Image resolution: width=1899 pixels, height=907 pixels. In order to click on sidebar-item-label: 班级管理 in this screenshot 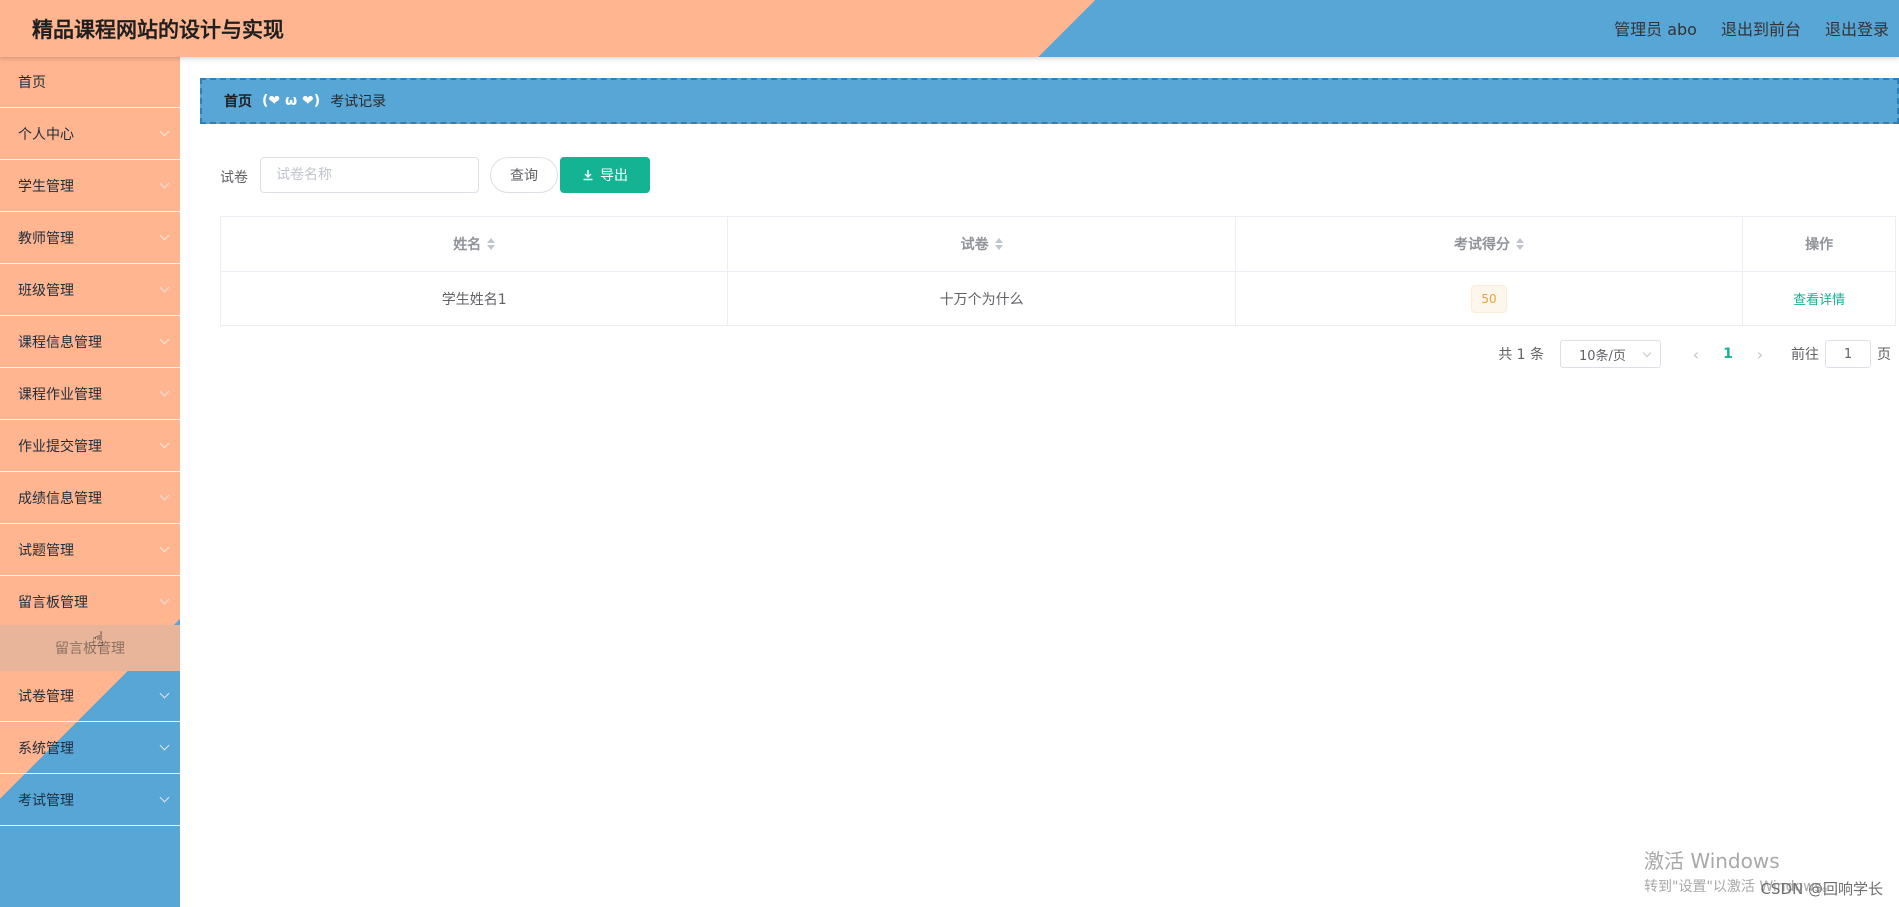, I will do `click(46, 291)`.